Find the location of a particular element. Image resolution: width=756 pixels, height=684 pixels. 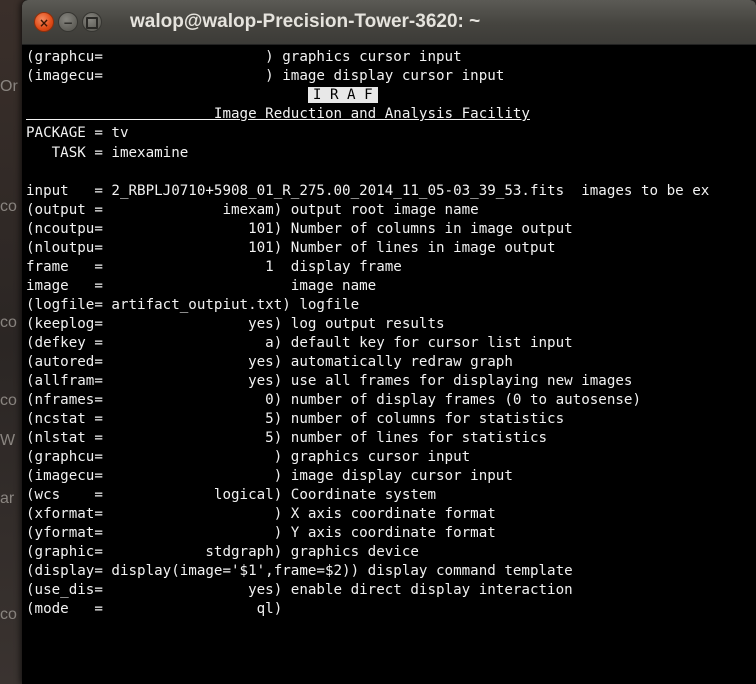

terminal-line: I R A F is located at coordinates (202, 95).